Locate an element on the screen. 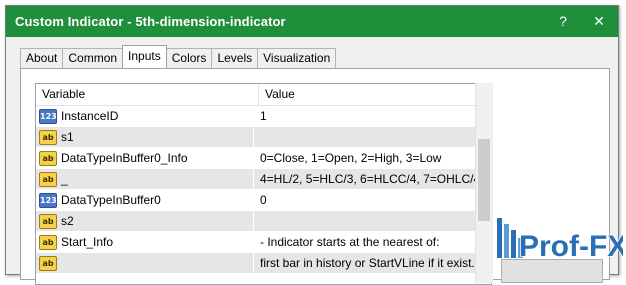  table-header: Variable Value is located at coordinates (263, 95).